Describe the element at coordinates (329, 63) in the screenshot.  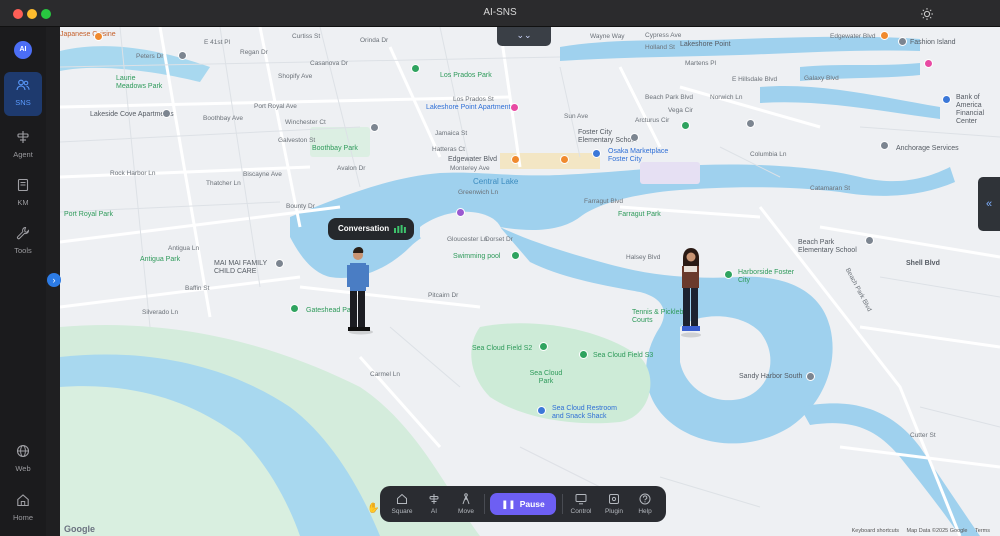
I see `place-label: Casanova Dr` at that location.